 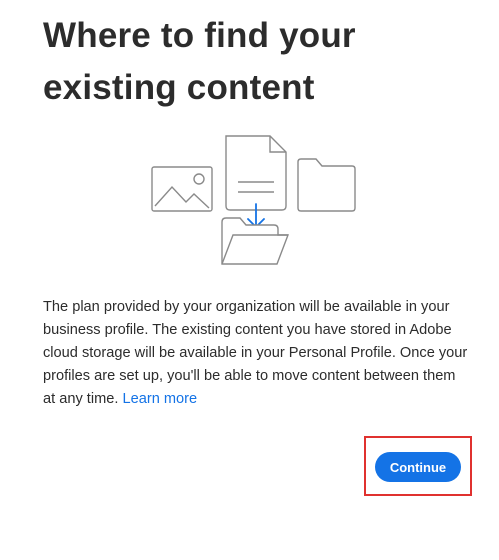 I want to click on document-icon, so click(x=256, y=173).